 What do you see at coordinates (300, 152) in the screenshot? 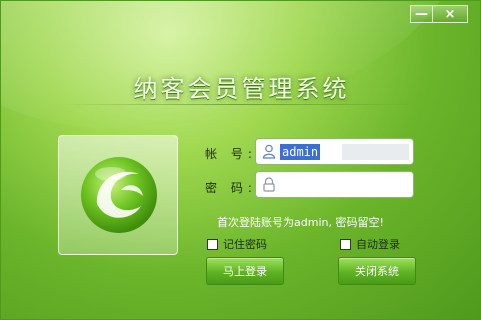
I see `account-value: admin` at bounding box center [300, 152].